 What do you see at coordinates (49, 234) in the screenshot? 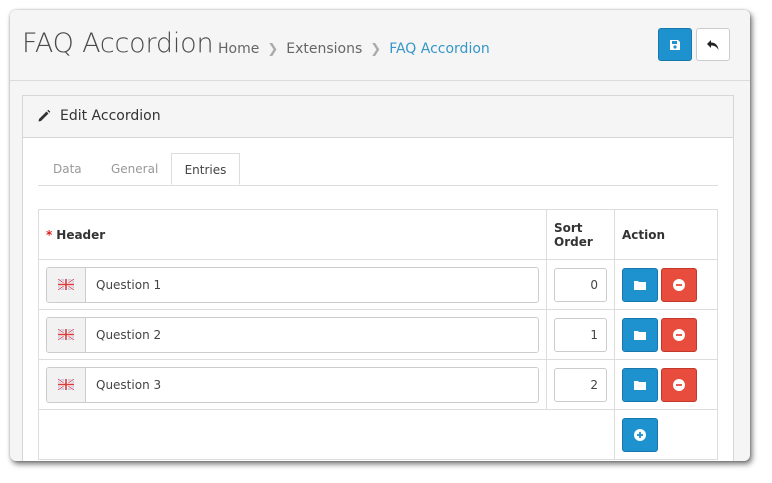
I see `required-mark: *` at bounding box center [49, 234].